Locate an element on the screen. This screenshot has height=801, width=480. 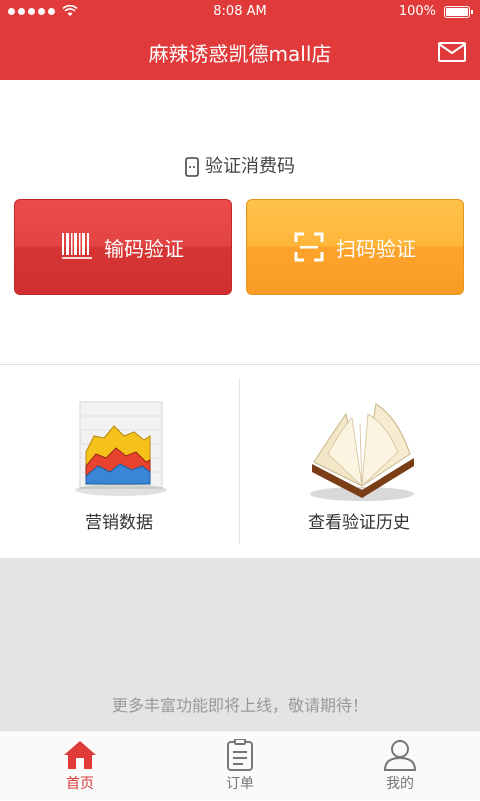
verify-history-tile: 查看验证历史 is located at coordinates (359, 465).